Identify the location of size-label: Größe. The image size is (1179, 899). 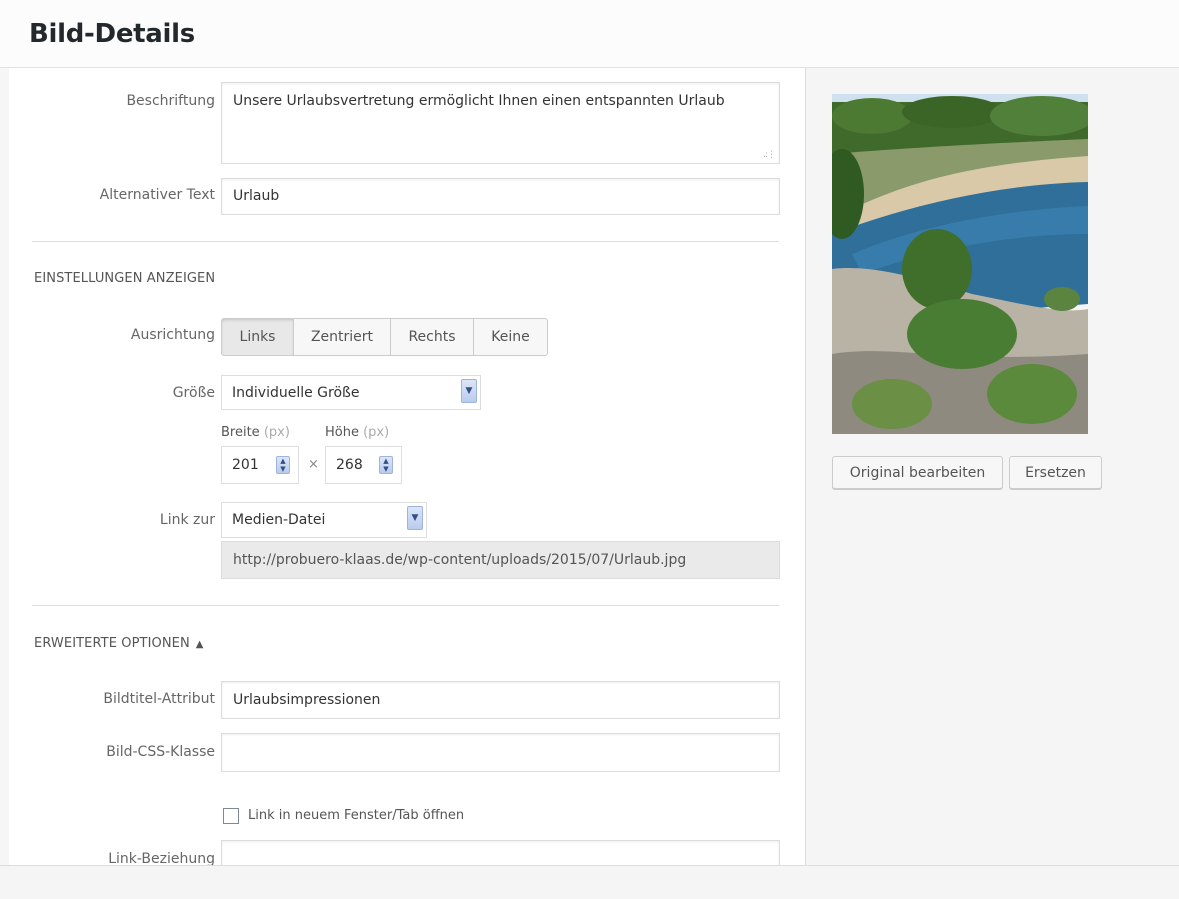
(193, 393).